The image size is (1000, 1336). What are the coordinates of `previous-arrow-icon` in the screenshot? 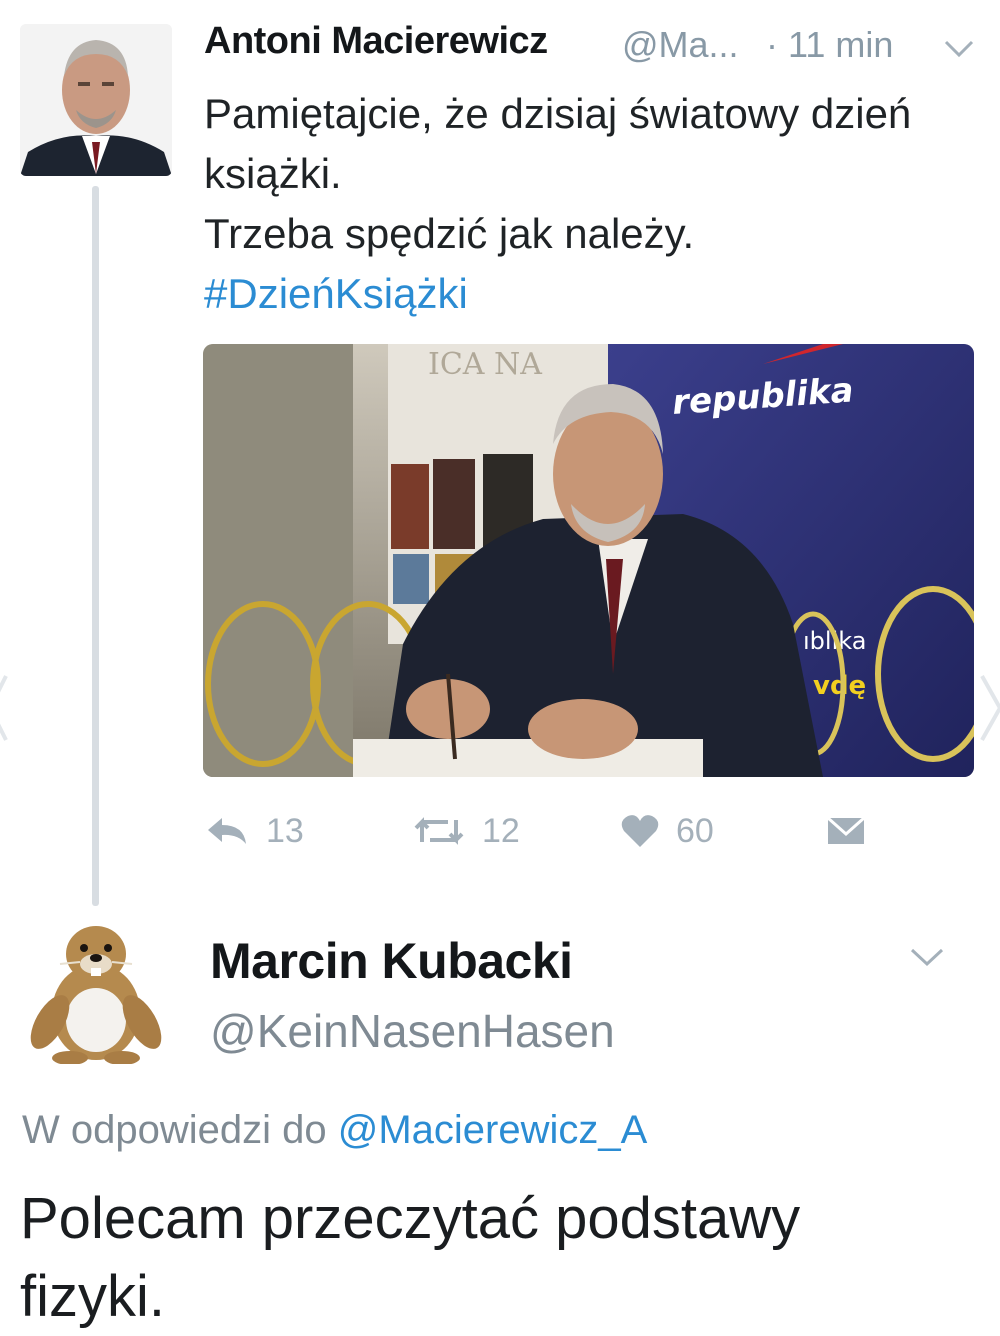 It's located at (5, 708).